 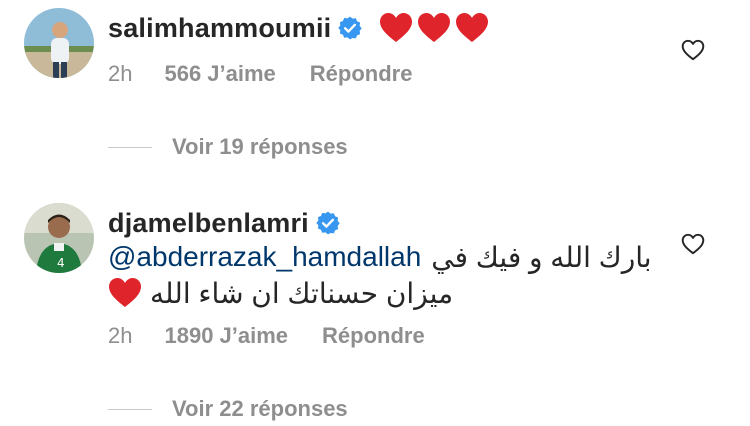 I want to click on comment-text: بارك الله و فيك في, so click(x=541, y=257).